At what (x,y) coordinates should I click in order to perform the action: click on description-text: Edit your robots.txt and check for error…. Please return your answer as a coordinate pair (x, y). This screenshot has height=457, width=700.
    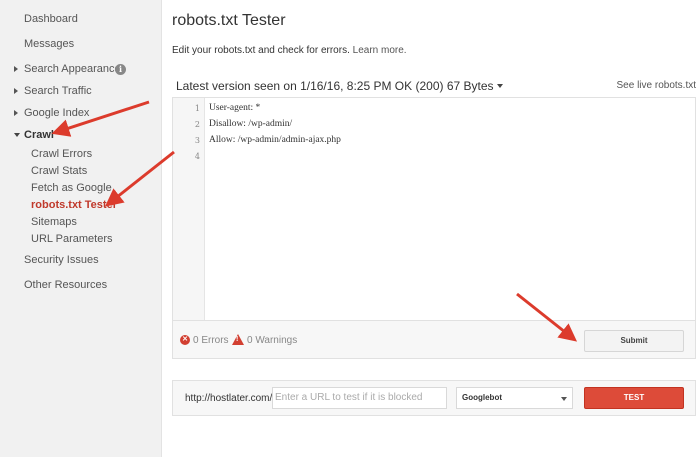
    Looking at the image, I should click on (261, 50).